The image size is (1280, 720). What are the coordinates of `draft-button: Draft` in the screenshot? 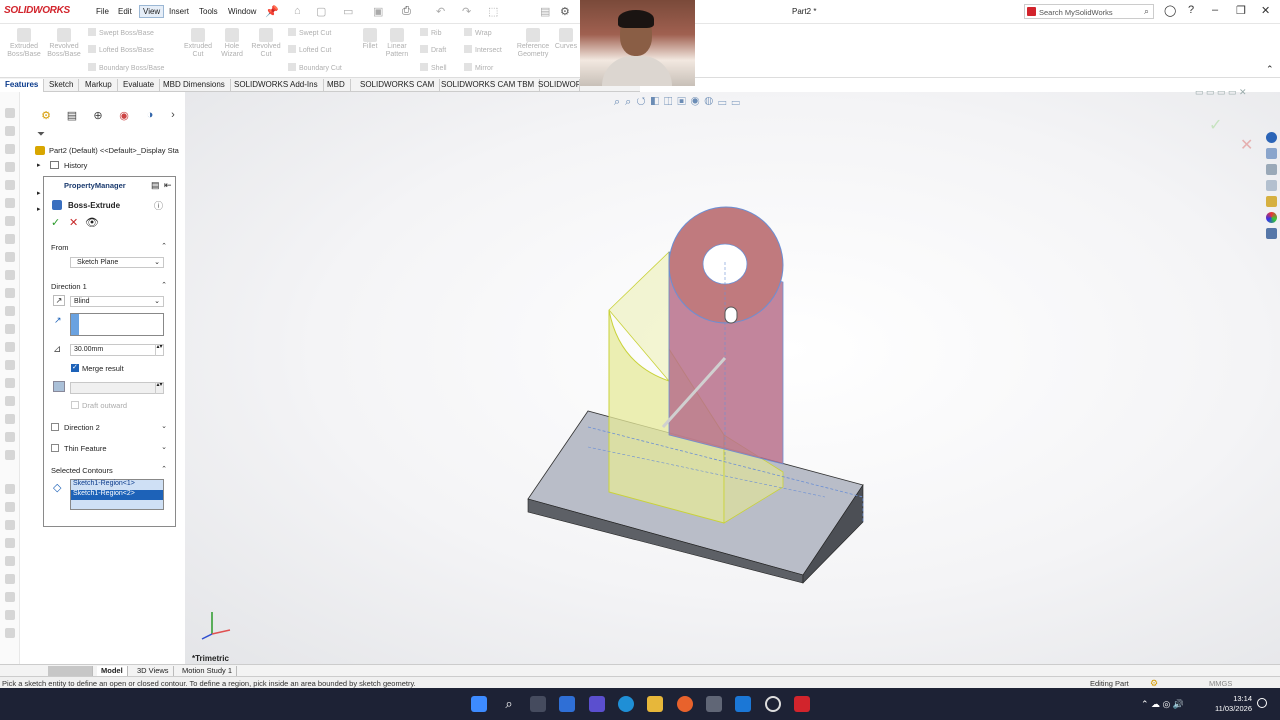 It's located at (433, 49).